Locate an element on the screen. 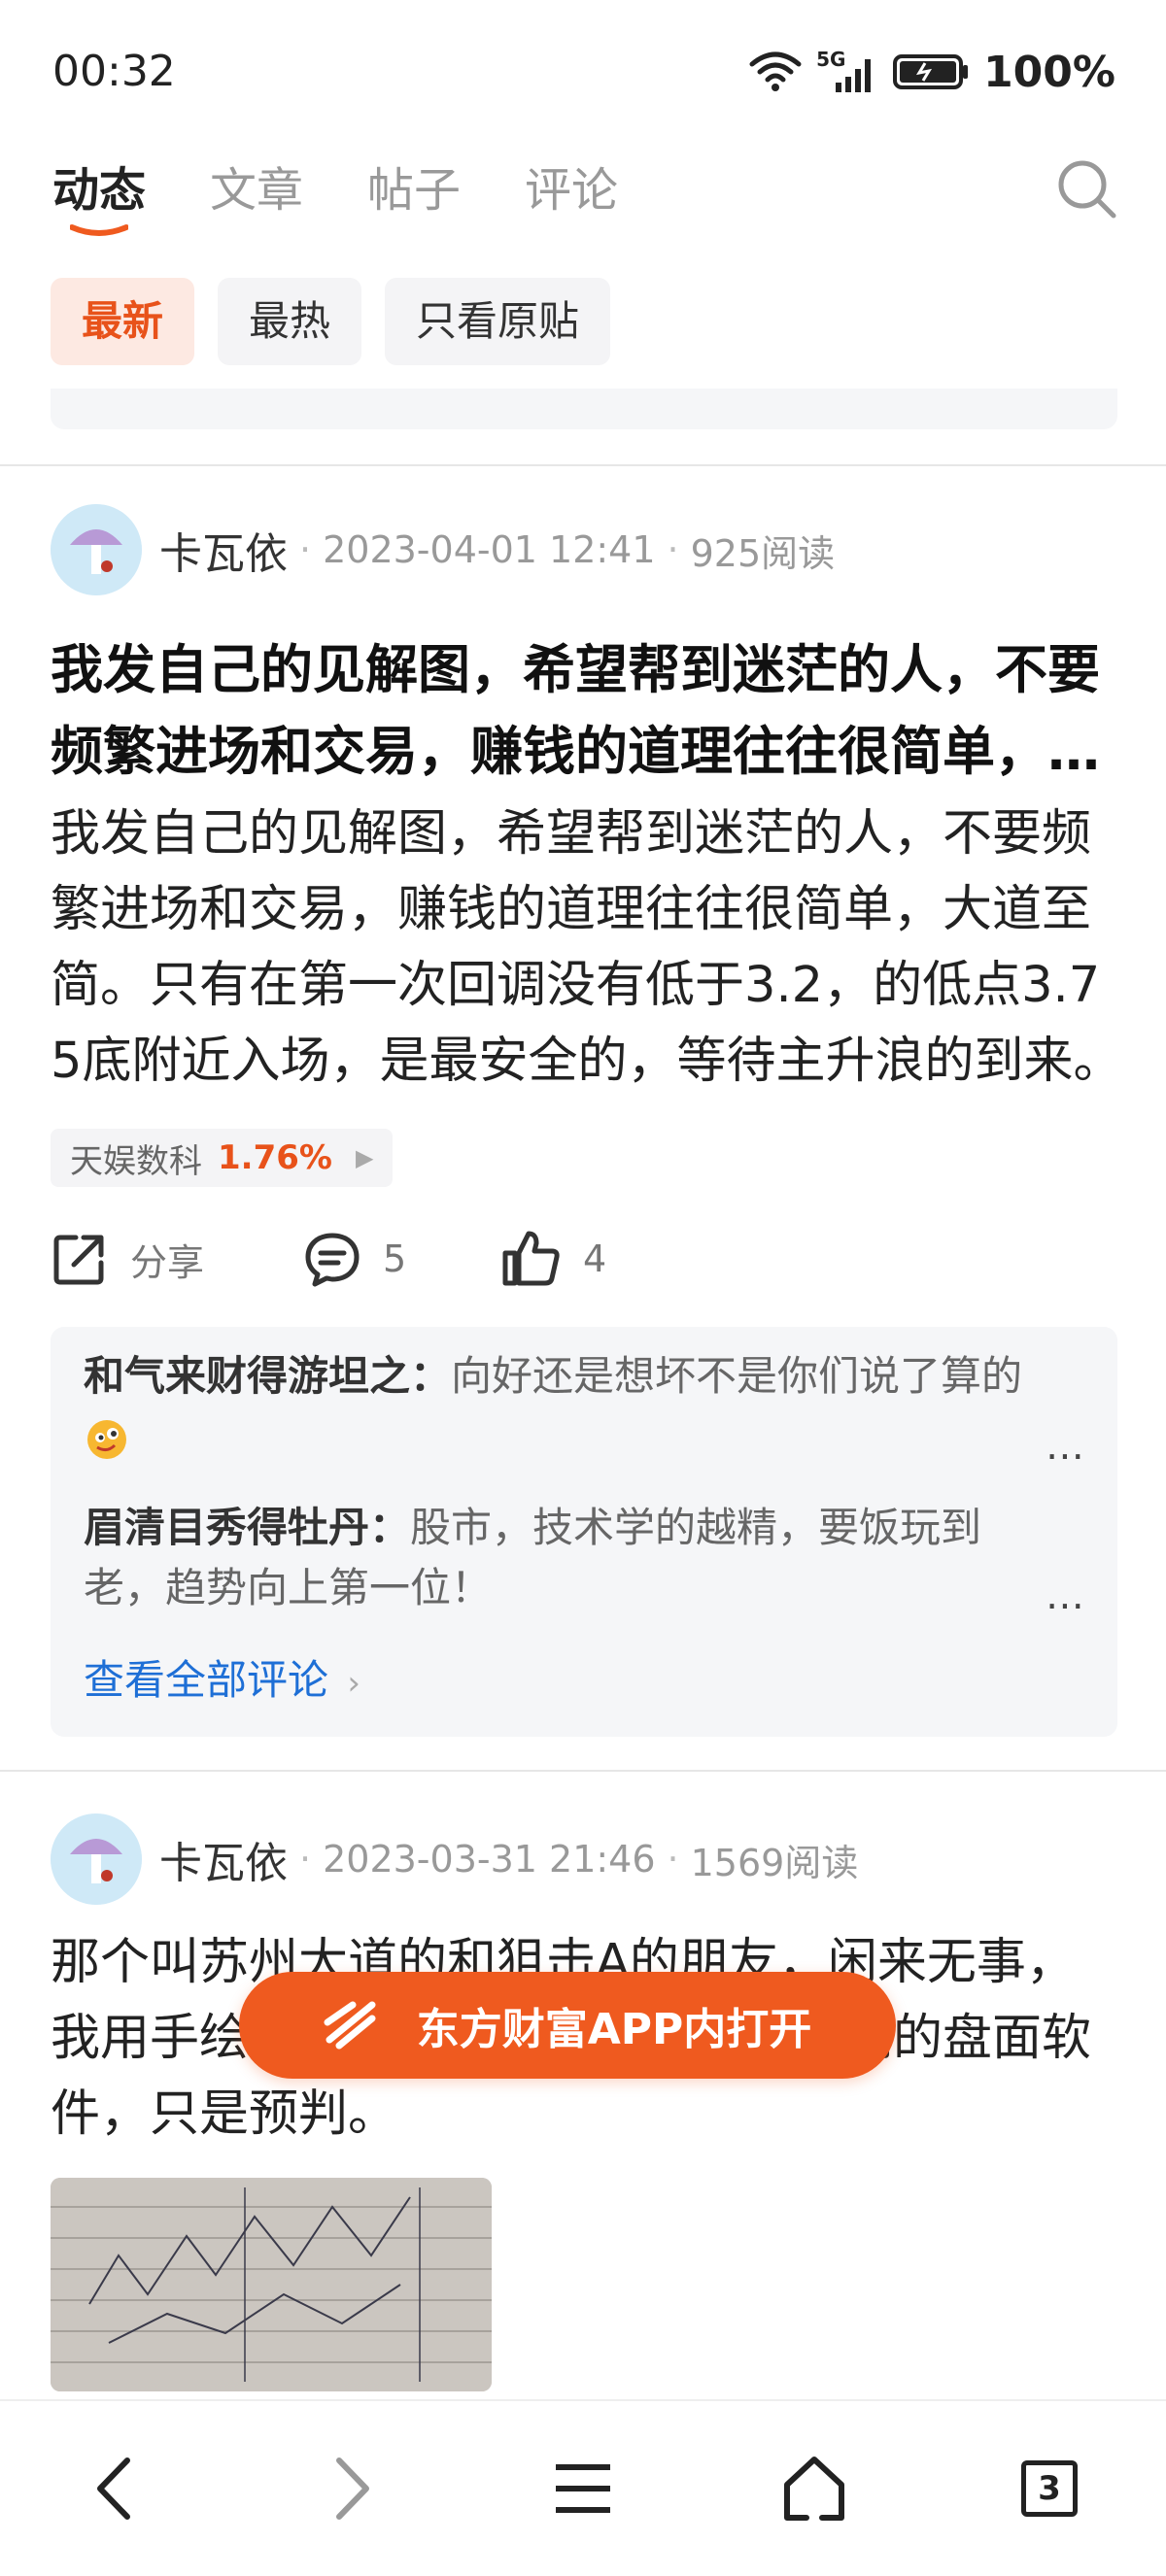 Image resolution: width=1166 pixels, height=2576 pixels. filter-hottest: 最热 is located at coordinates (290, 321).